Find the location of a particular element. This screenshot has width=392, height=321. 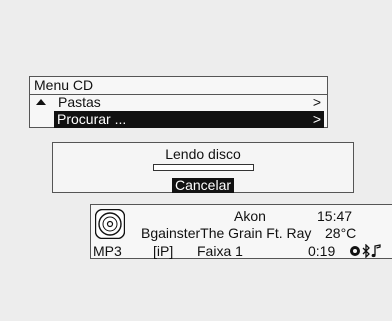

cd-menu: Menu CD Pastas > Procurar ... > is located at coordinates (178, 102).